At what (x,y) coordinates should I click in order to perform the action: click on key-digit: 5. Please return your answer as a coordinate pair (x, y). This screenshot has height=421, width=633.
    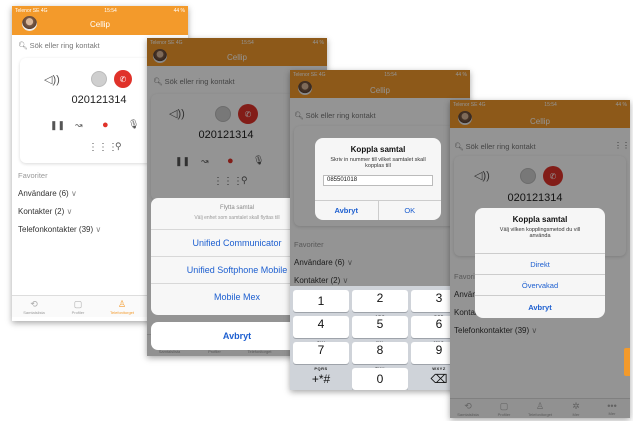
    Looking at the image, I should click on (380, 324).